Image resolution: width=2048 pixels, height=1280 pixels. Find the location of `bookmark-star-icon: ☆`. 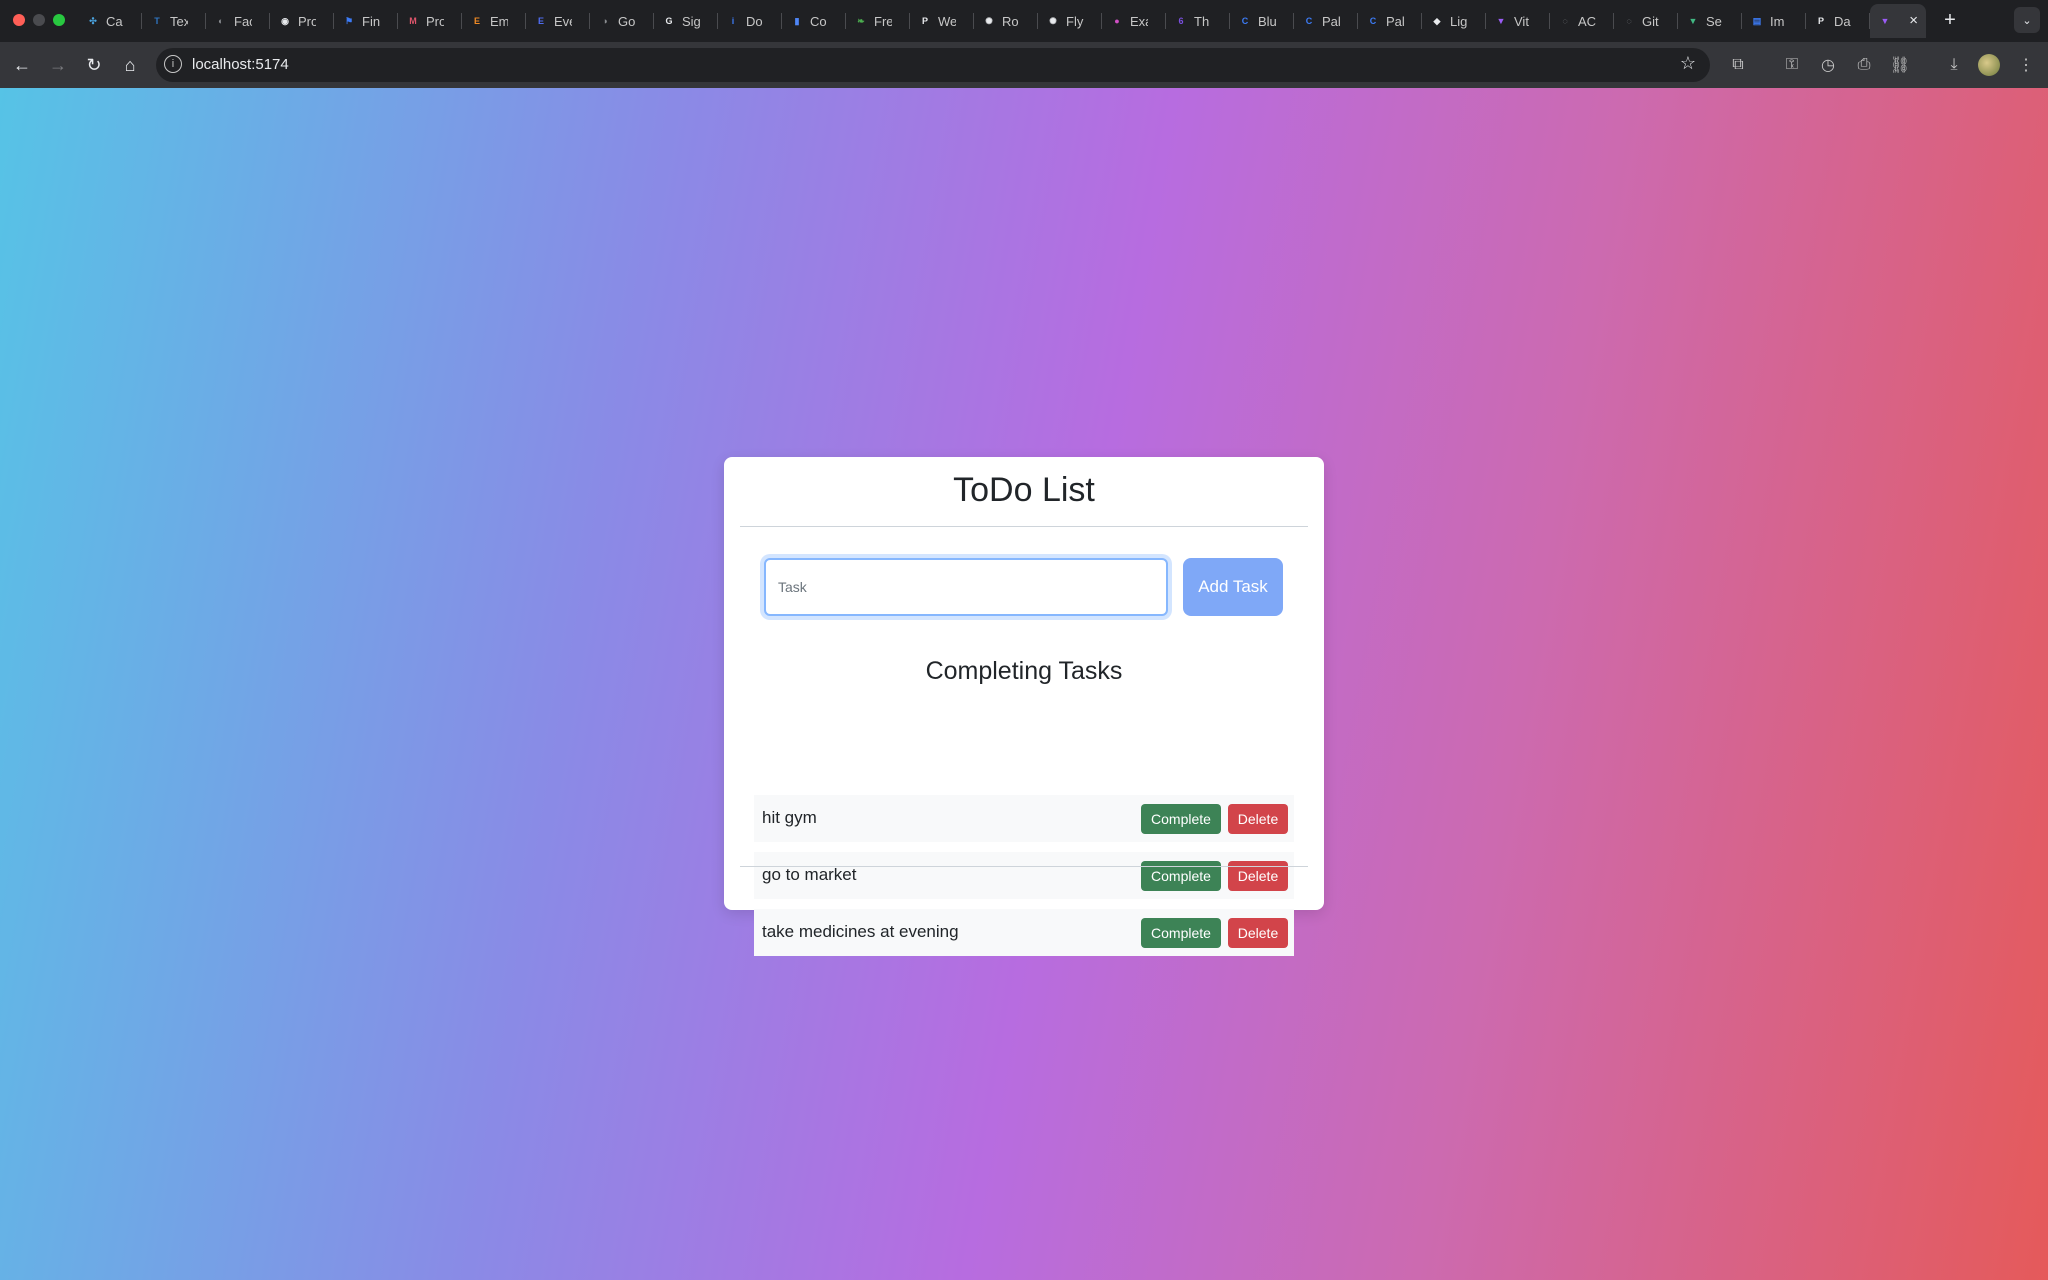

bookmark-star-icon: ☆ is located at coordinates (1688, 63).